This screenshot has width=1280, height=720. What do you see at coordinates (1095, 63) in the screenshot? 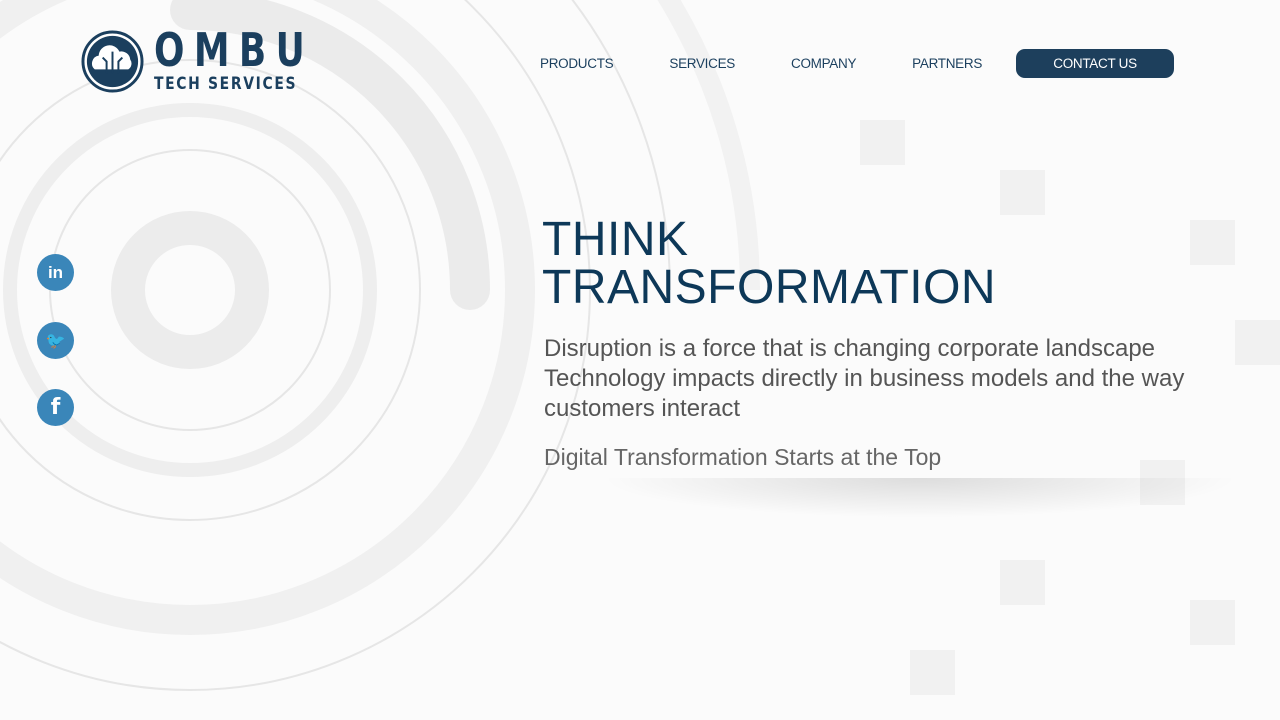
I see `contact-us-button: CONTACT US` at bounding box center [1095, 63].